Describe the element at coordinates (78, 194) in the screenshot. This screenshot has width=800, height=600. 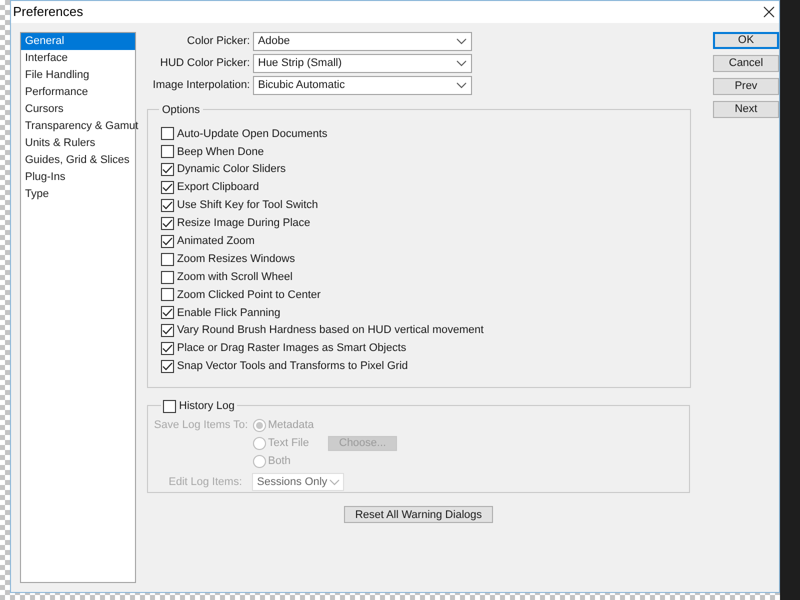
I see `sidebar-item: Type` at that location.